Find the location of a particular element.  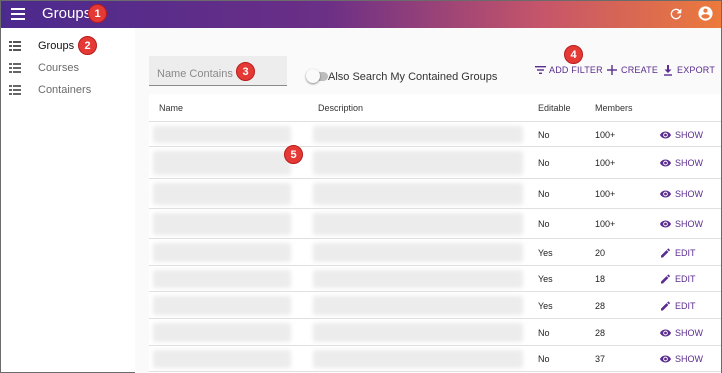

callout-badge: 5 is located at coordinates (293, 154).